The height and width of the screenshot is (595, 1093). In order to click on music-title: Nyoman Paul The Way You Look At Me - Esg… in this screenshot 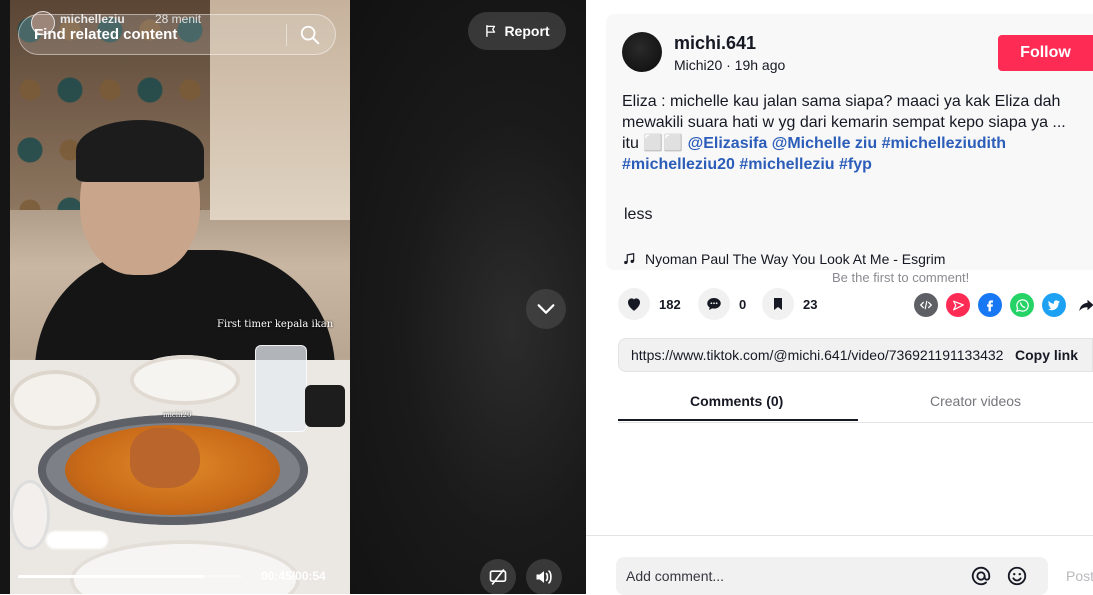, I will do `click(795, 259)`.